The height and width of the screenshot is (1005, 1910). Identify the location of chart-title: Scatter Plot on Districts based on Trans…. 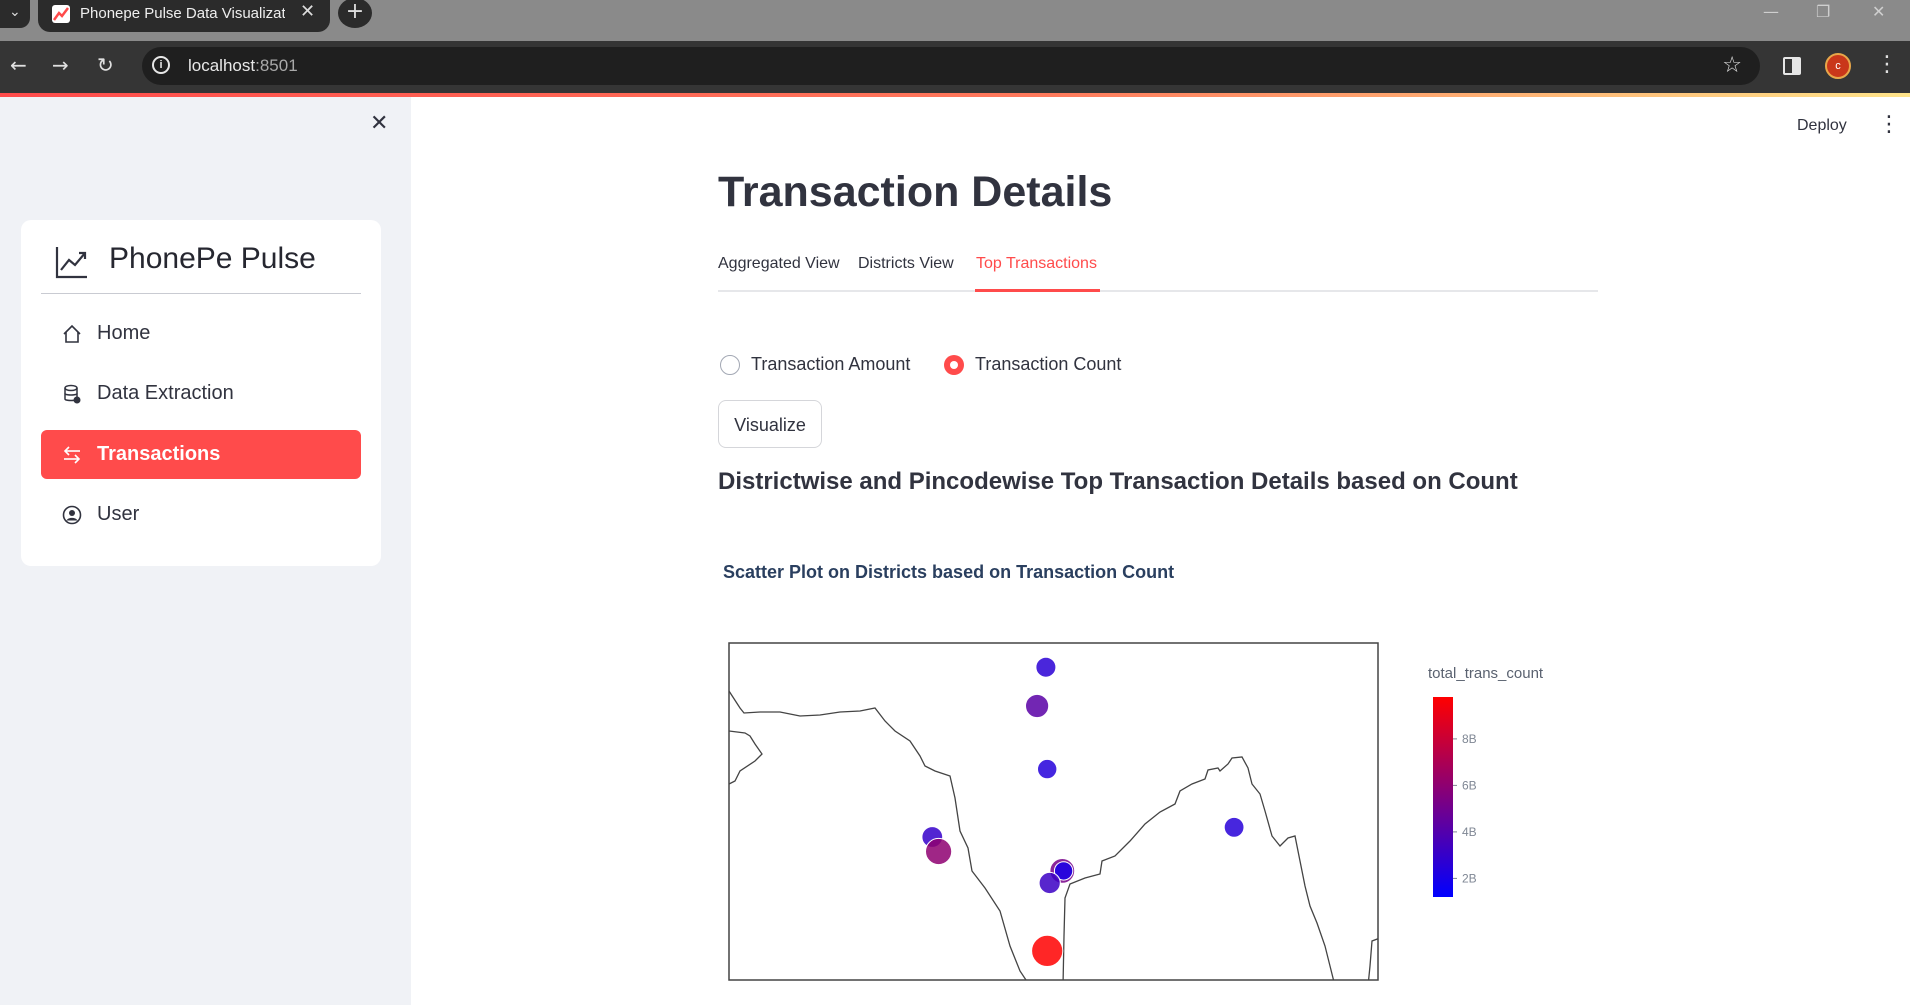
(949, 572).